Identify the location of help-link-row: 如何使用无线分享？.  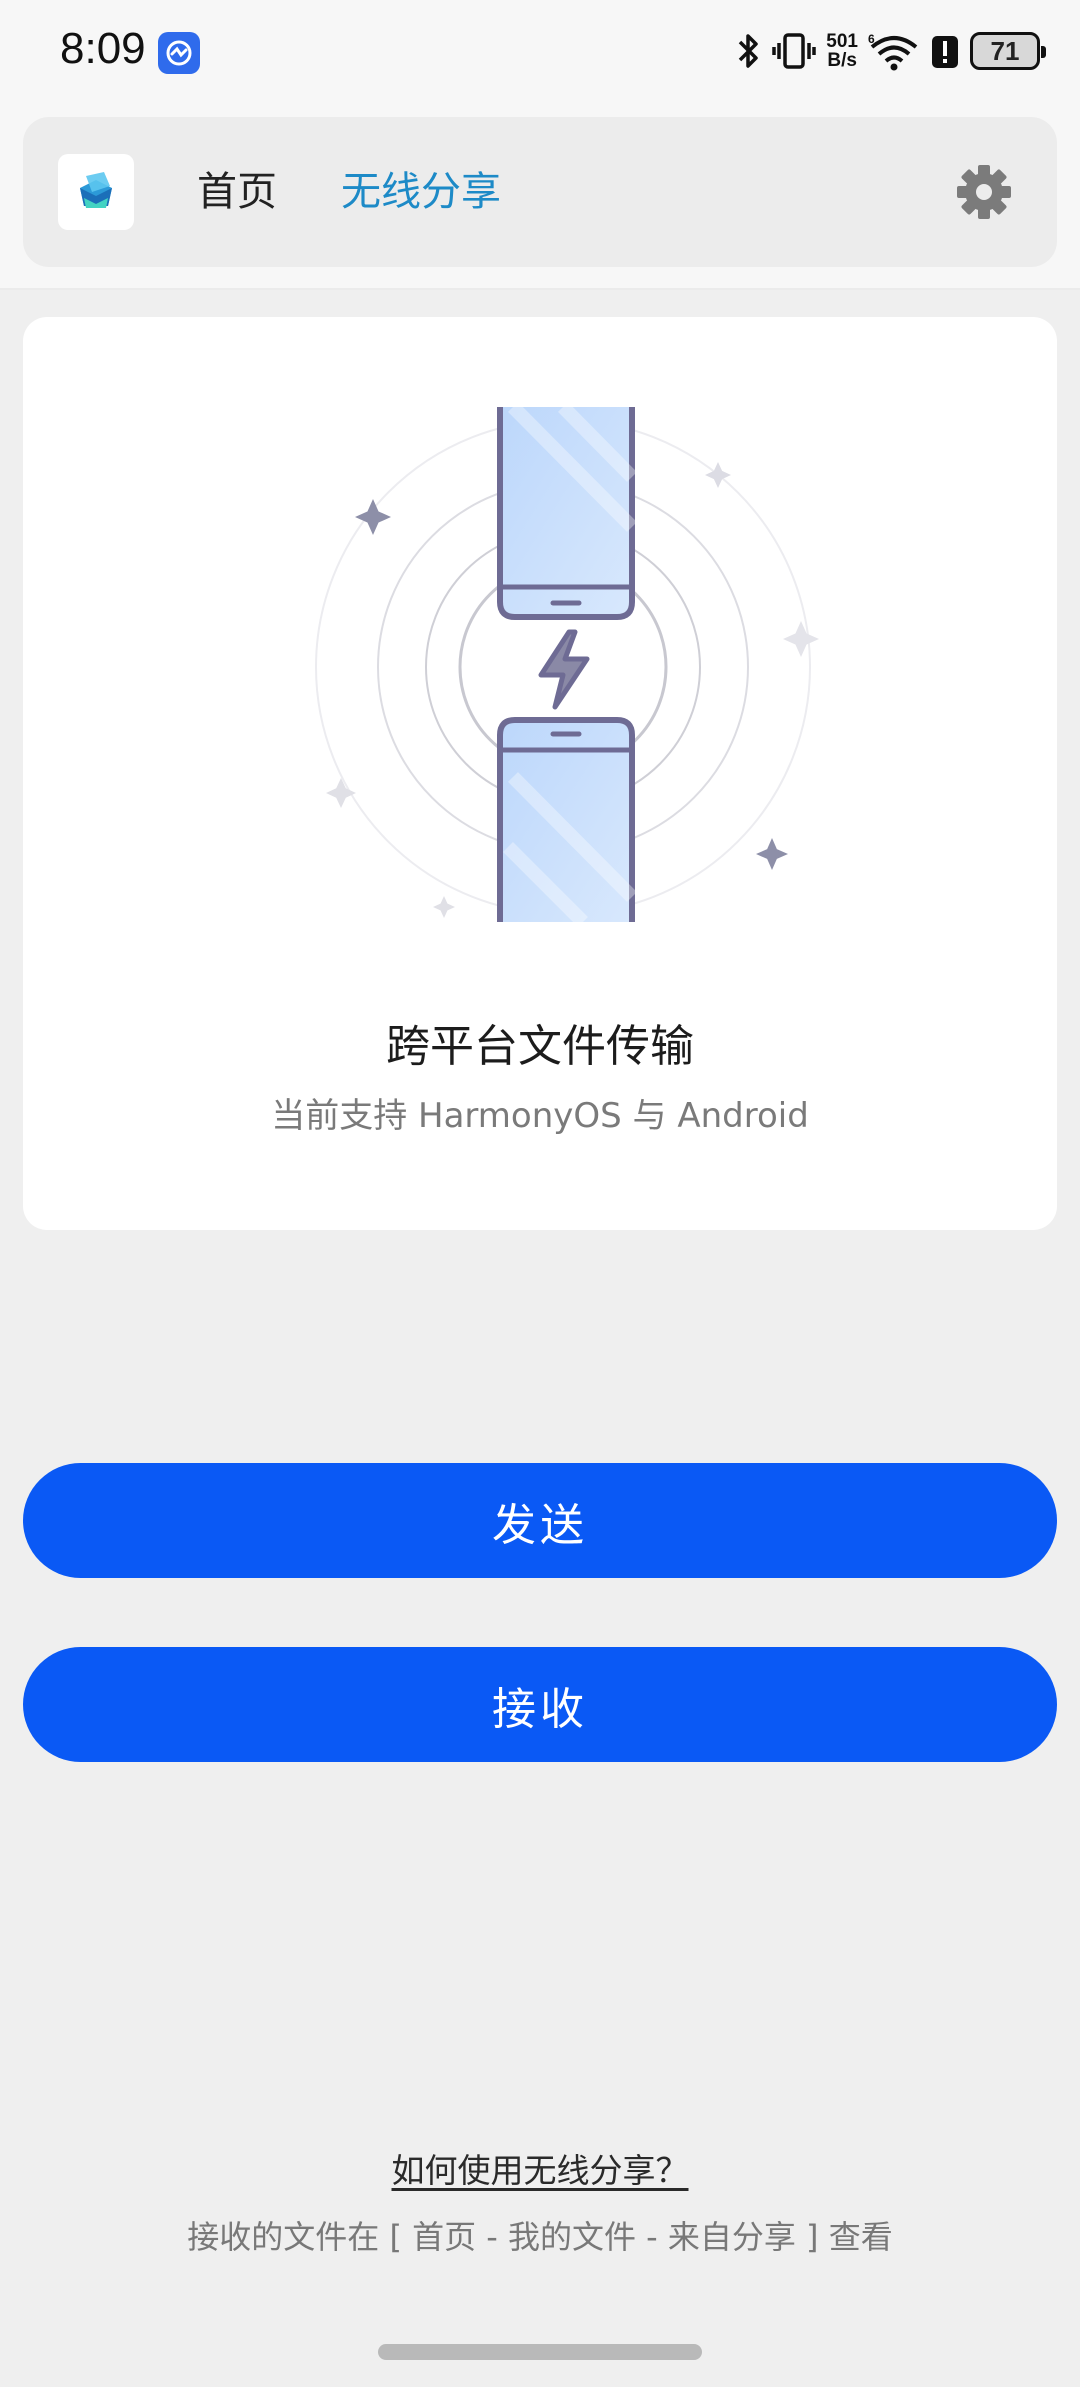
(540, 2171).